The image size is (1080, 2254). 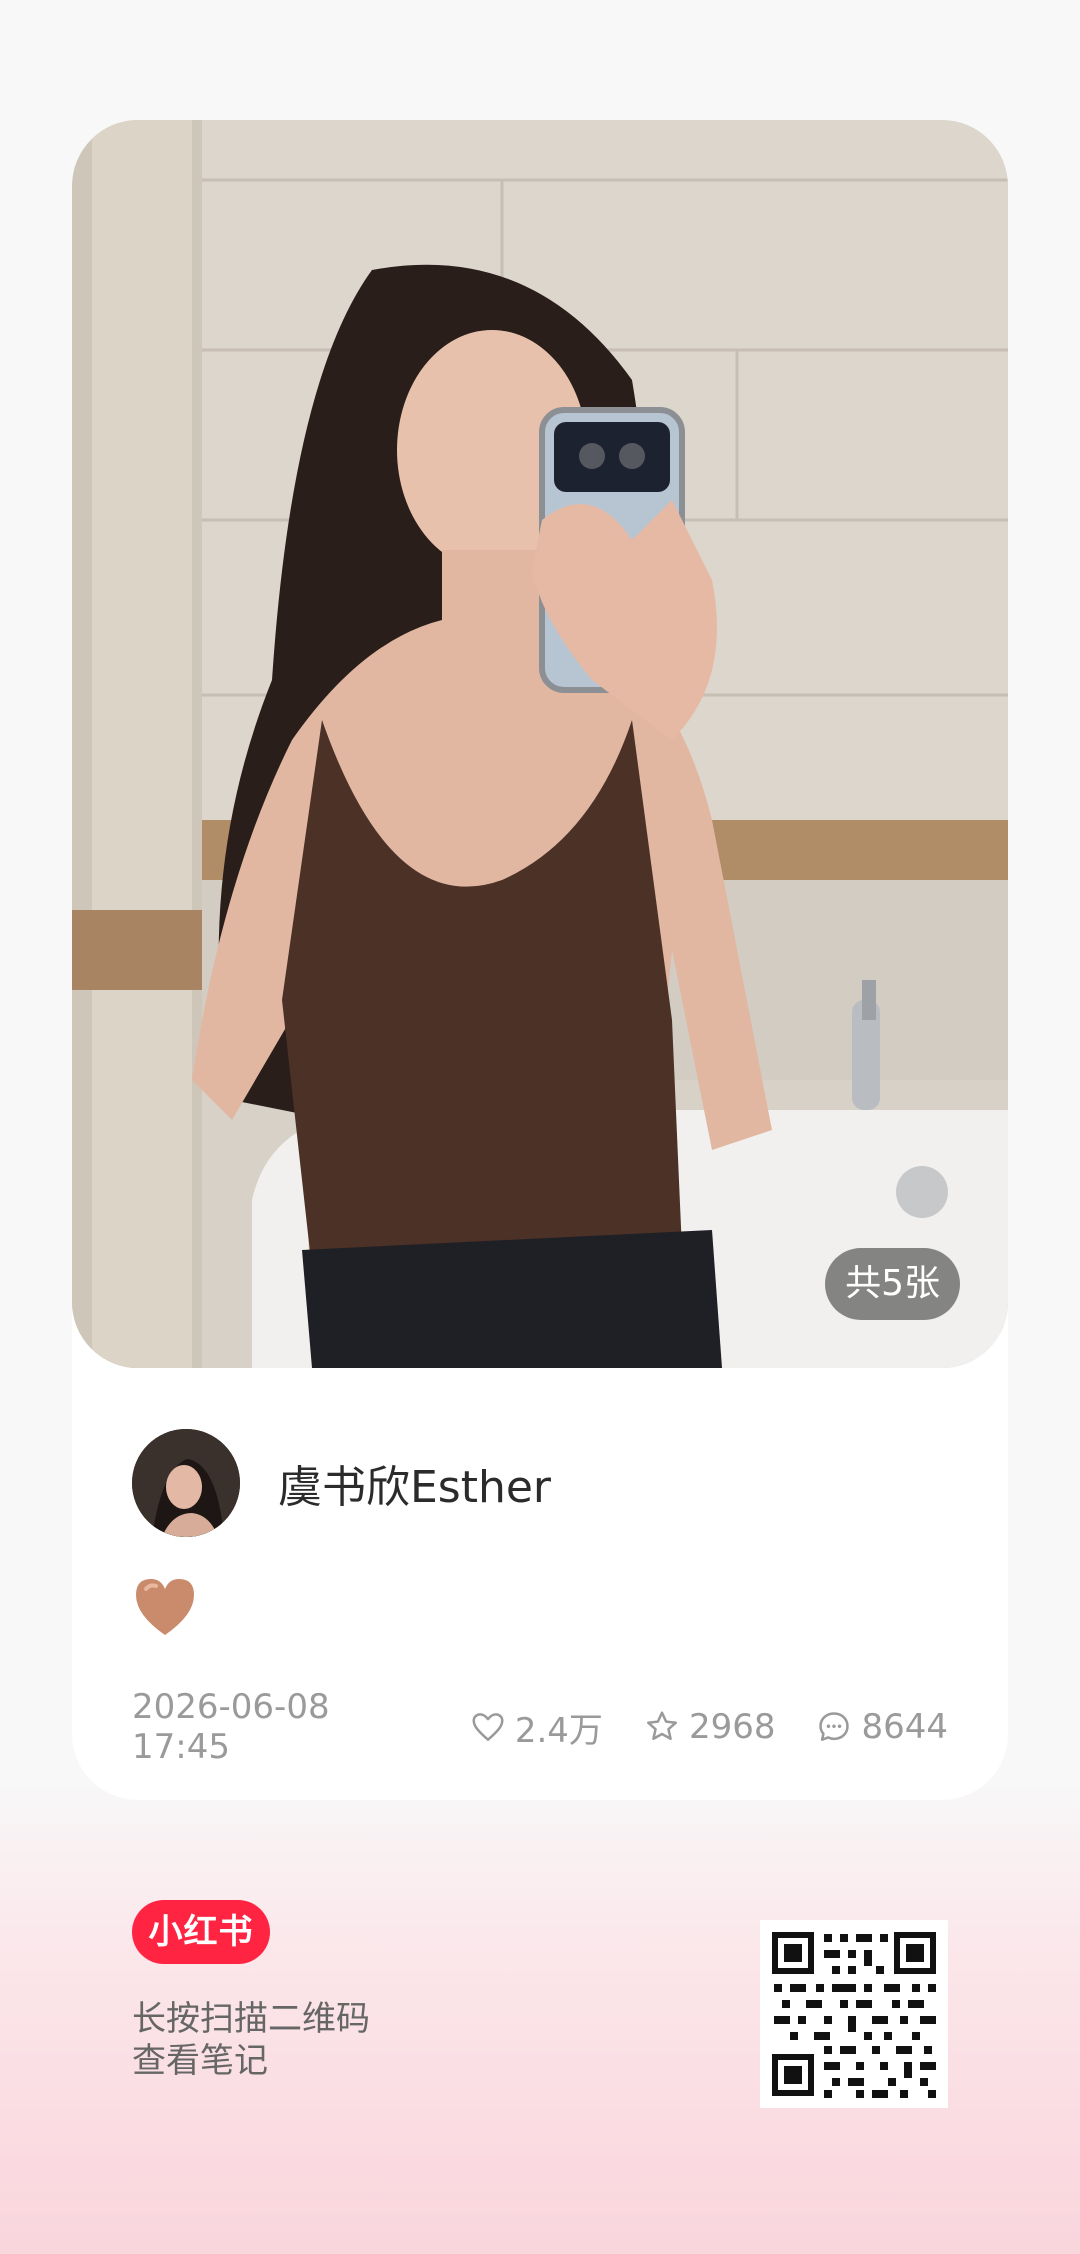 I want to click on author-name: 虞书欣Esther, so click(x=414, y=1483).